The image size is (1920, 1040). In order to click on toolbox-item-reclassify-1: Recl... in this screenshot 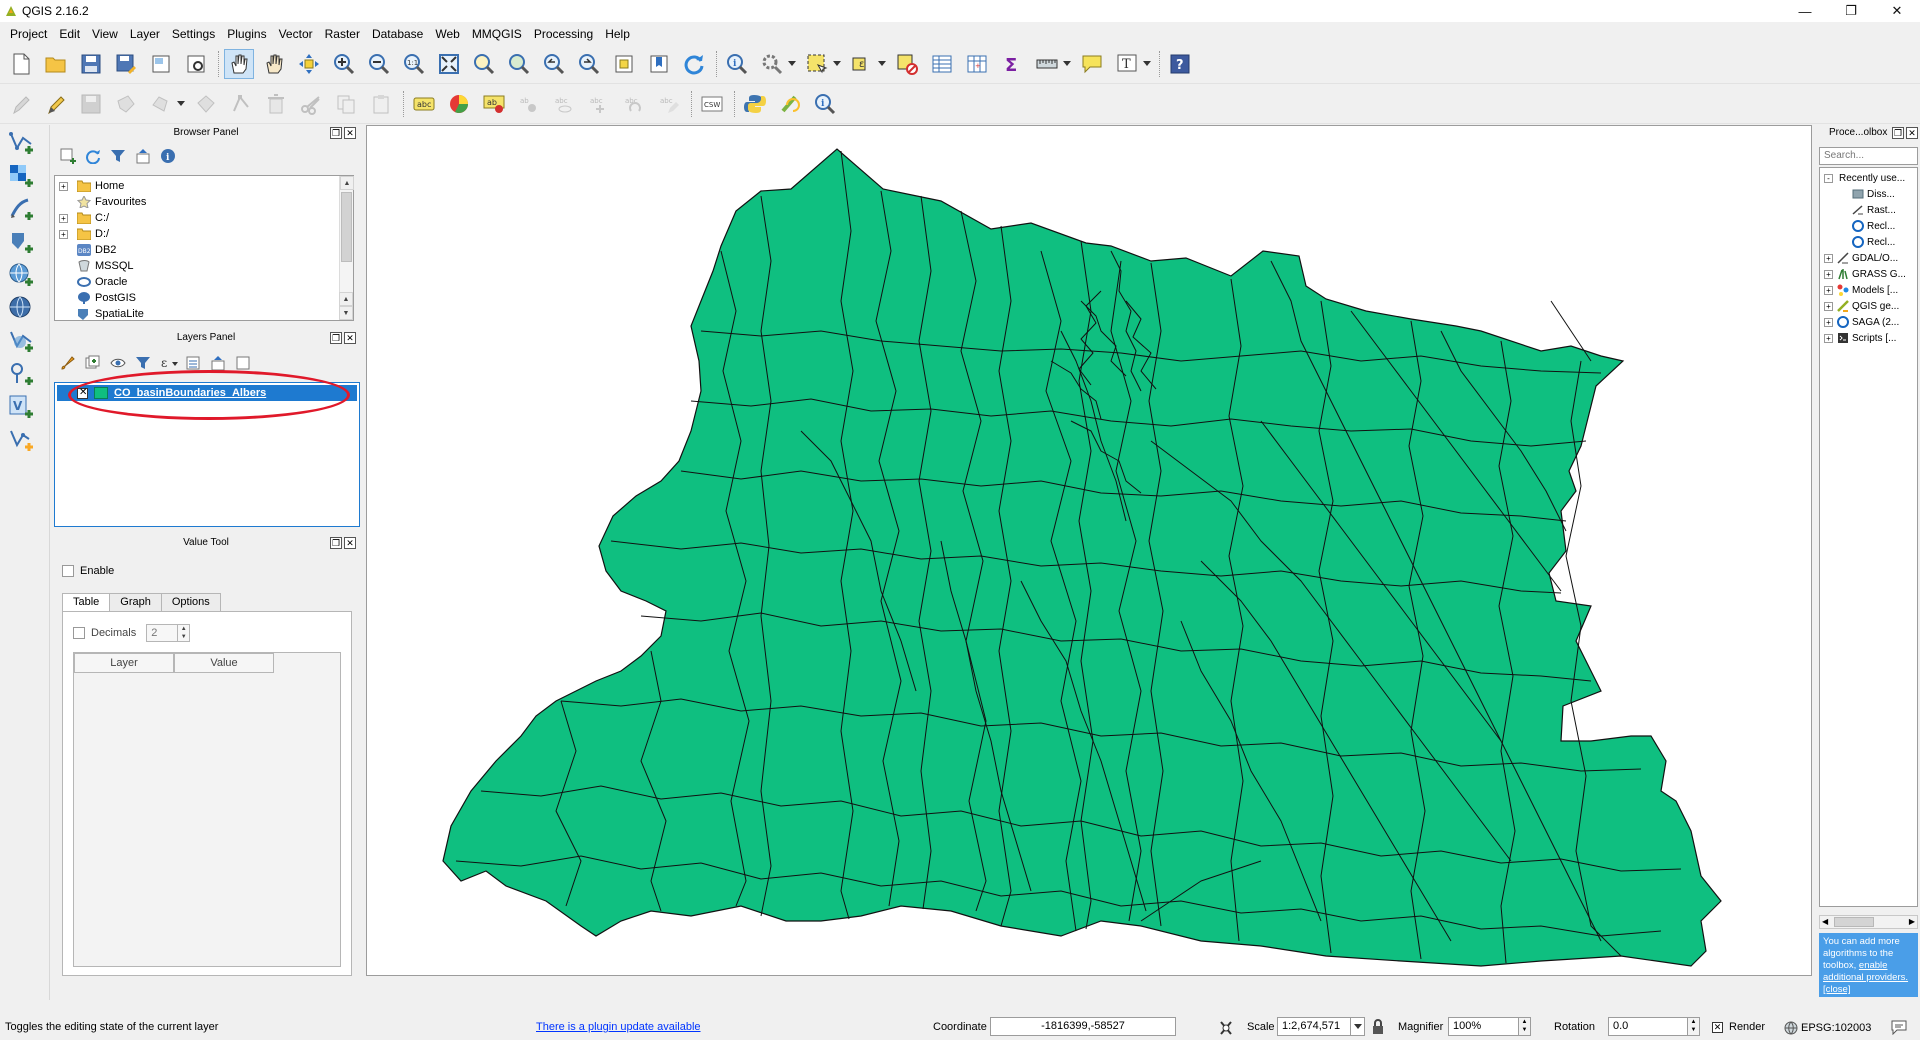, I will do `click(1868, 226)`.